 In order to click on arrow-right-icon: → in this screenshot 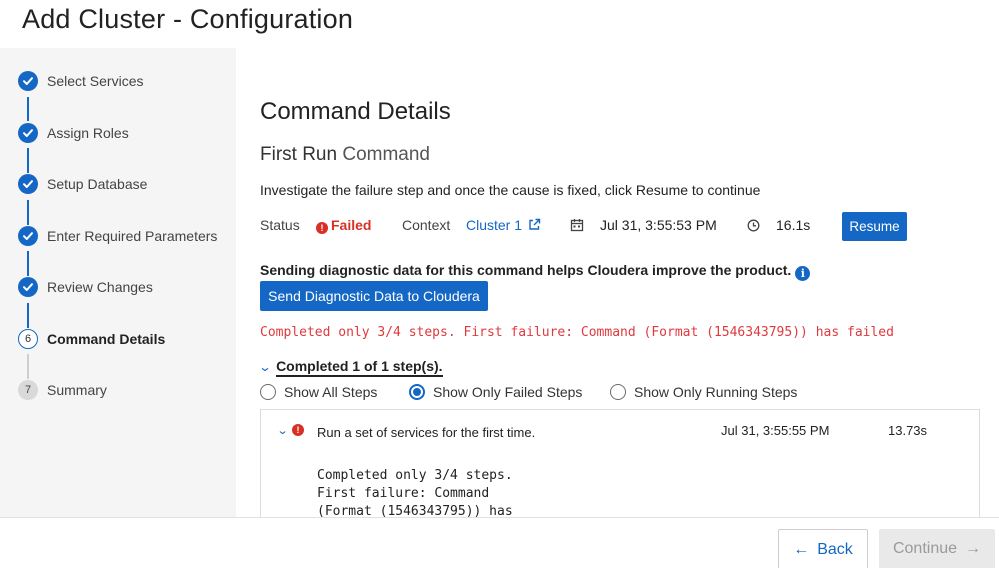, I will do `click(973, 548)`.